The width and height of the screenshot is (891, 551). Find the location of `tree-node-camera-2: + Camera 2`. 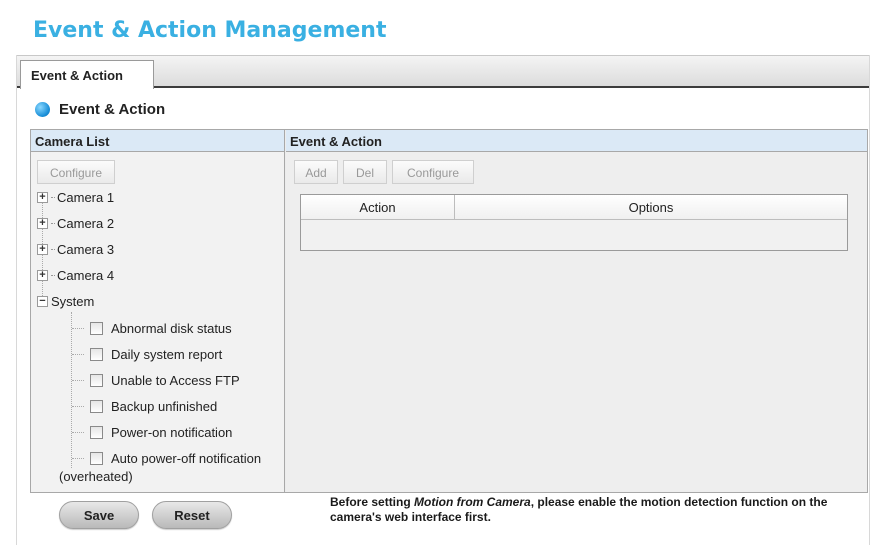

tree-node-camera-2: + Camera 2 is located at coordinates (75, 223).